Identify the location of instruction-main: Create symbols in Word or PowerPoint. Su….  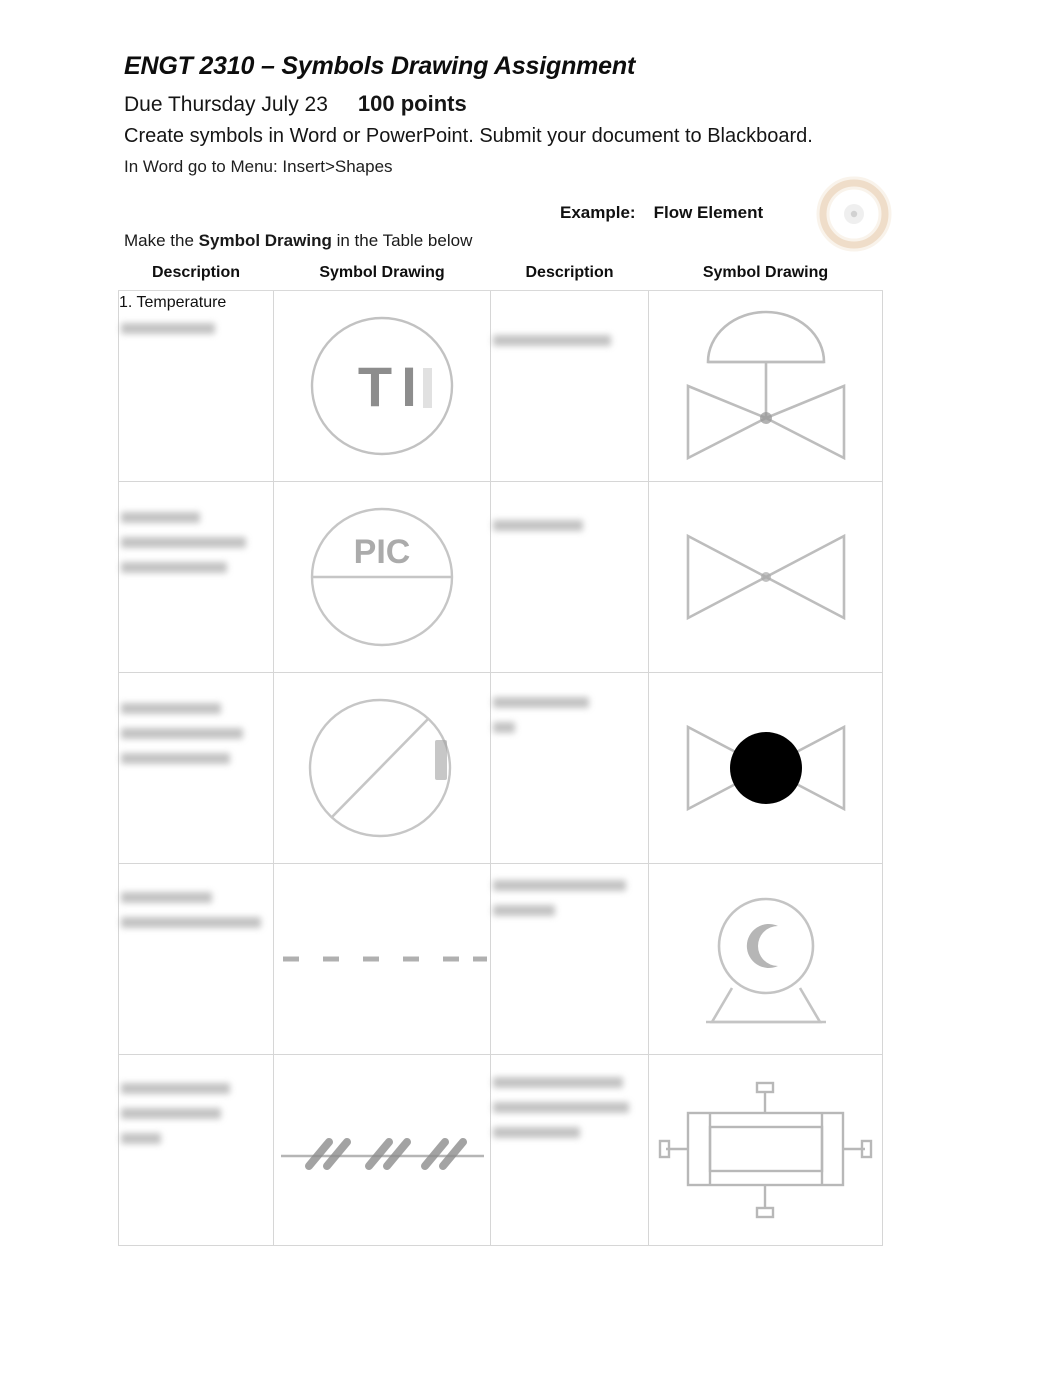
(468, 136).